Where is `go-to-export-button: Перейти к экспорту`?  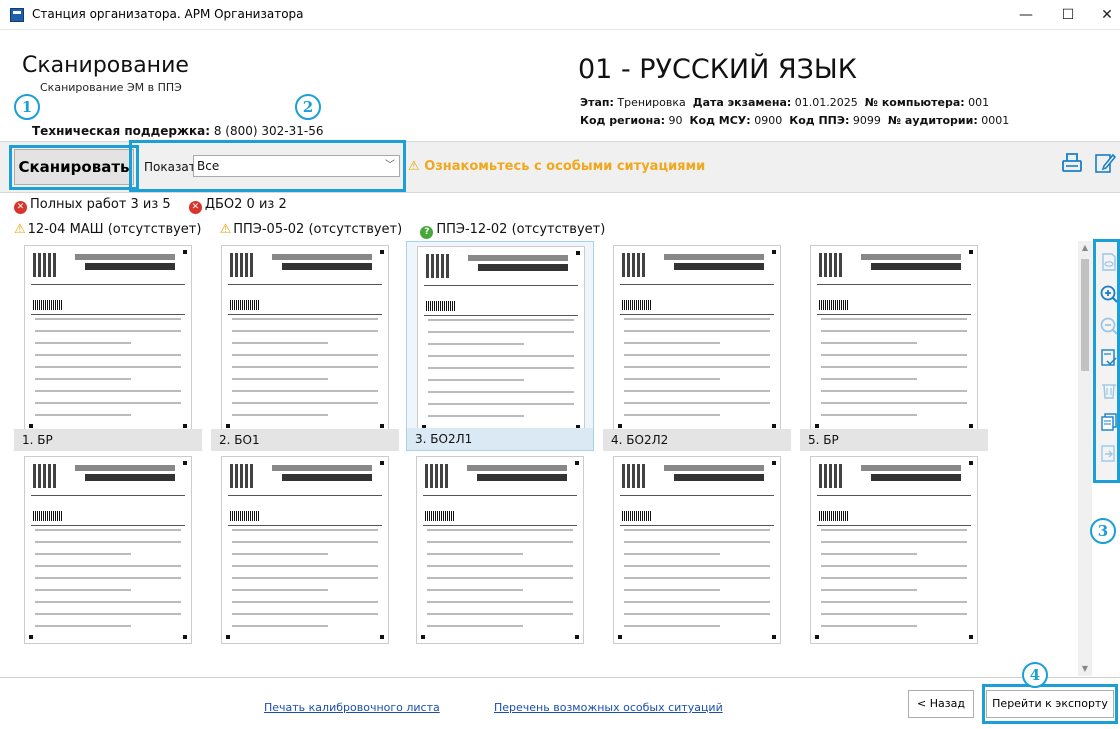 go-to-export-button: Перейти к экспорту is located at coordinates (1050, 704).